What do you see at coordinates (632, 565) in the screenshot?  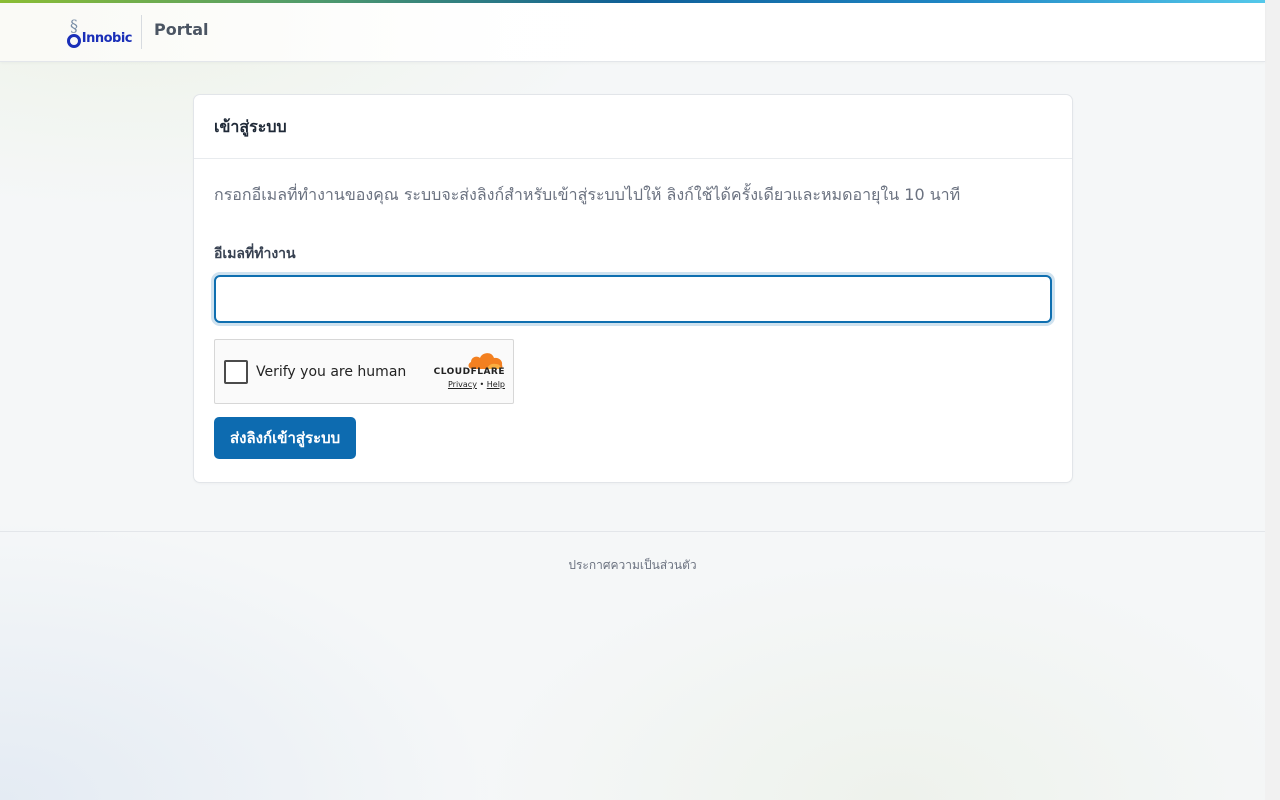 I see `privacy-notice-link: ประกาศความเป็นส่วนตัว` at bounding box center [632, 565].